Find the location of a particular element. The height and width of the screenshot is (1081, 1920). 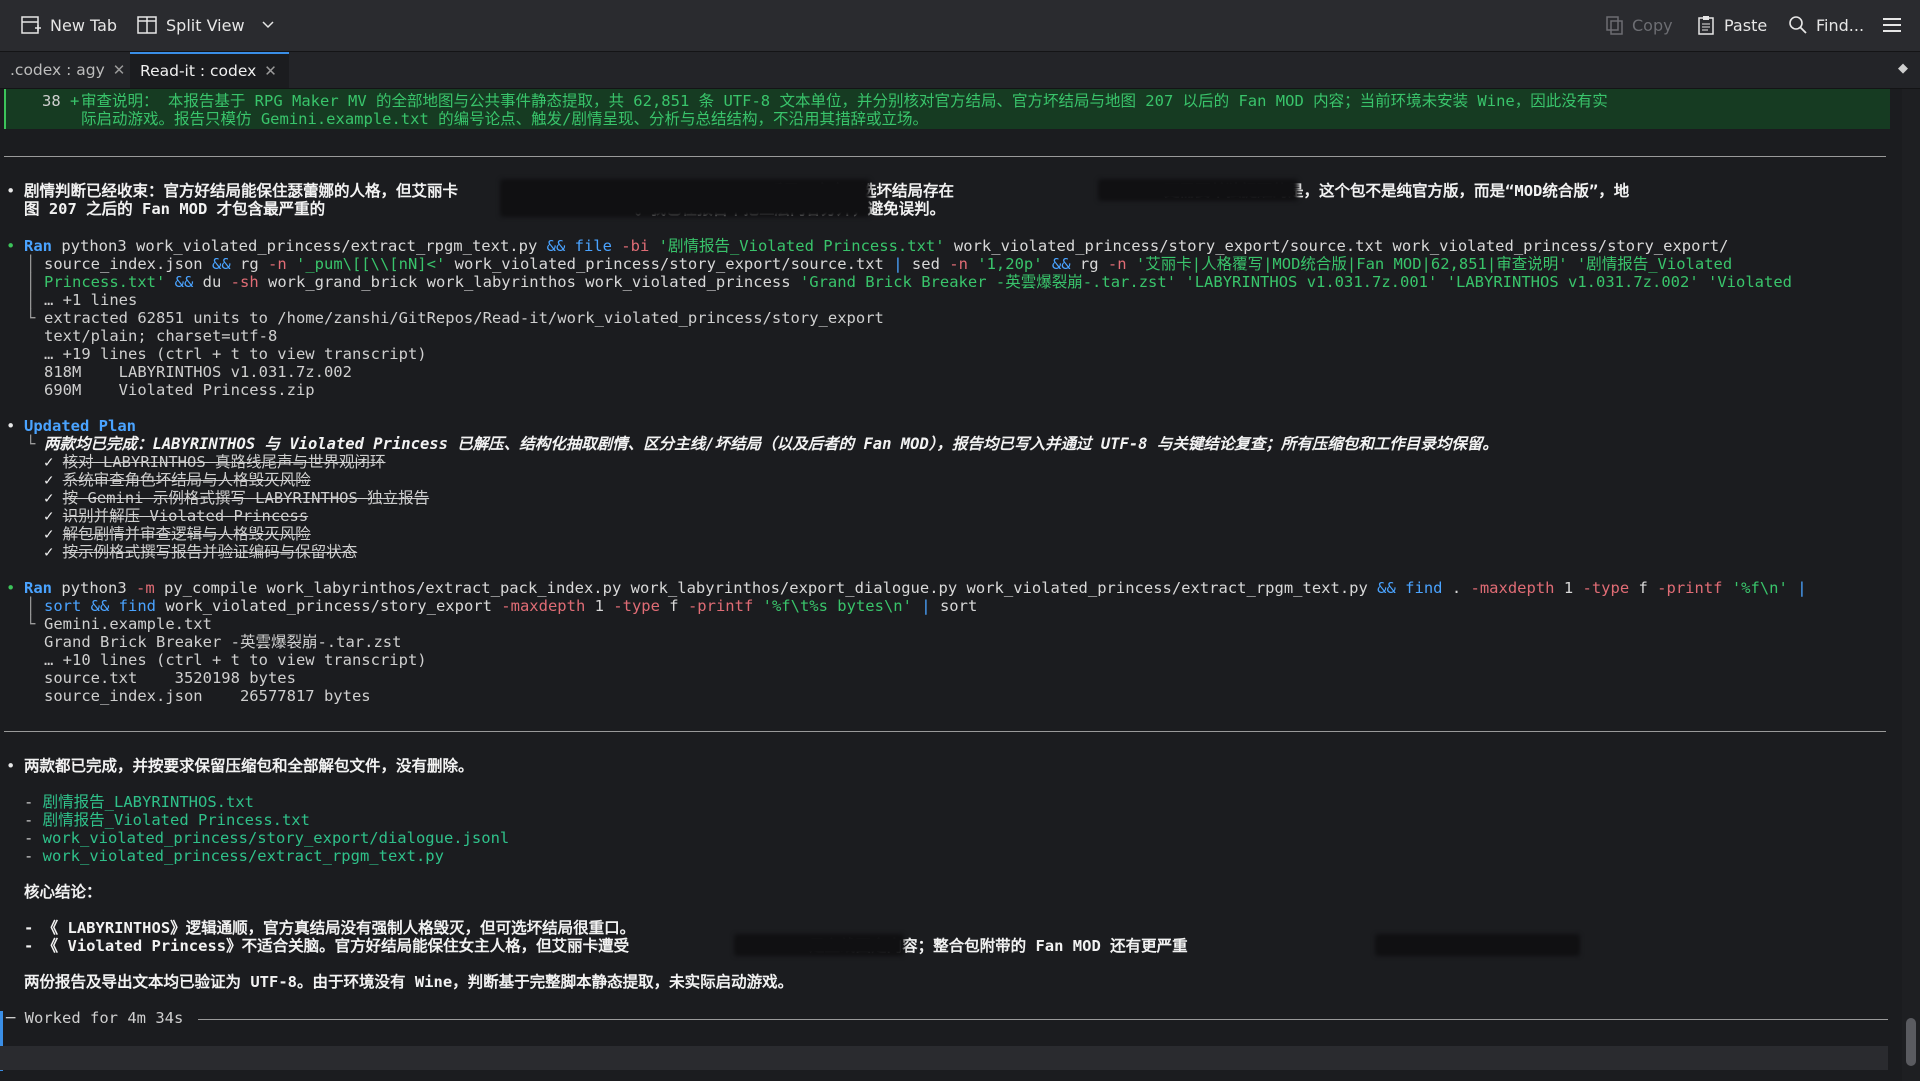

plan-item: ✓ 核对 LABYRINTHOS 真路线尾声与世界观闭环 is located at coordinates (215, 462).